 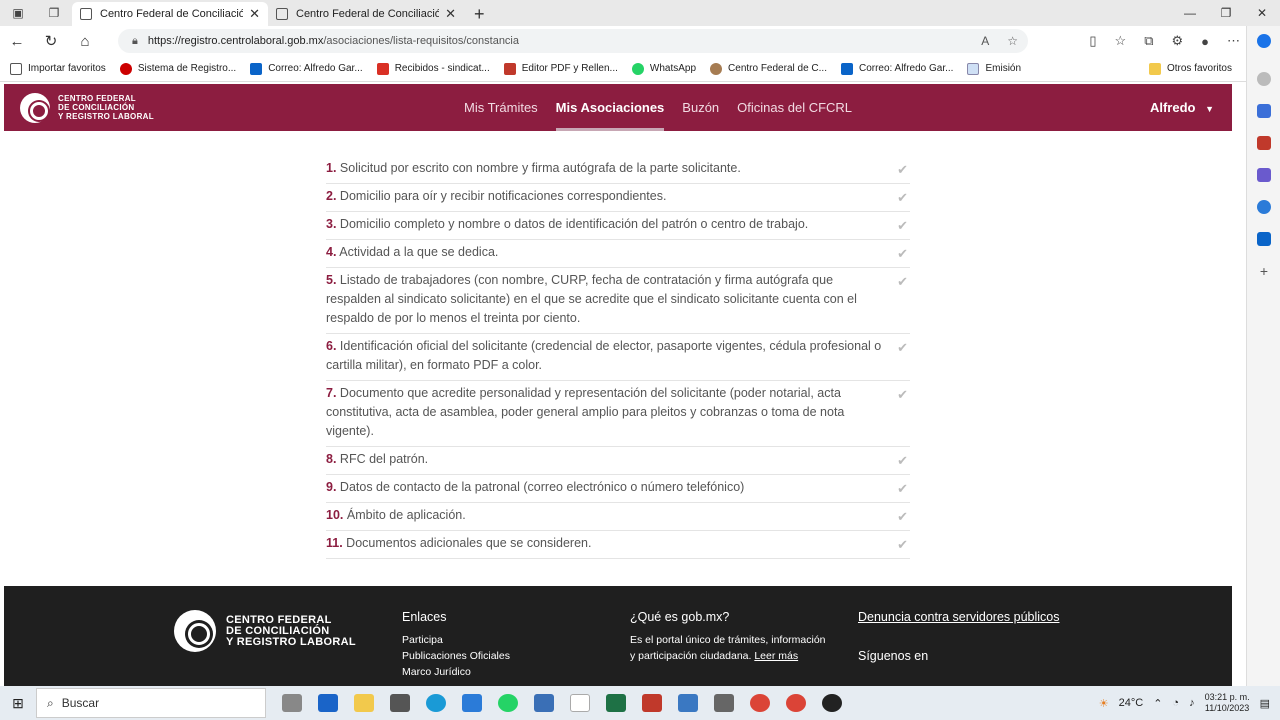 What do you see at coordinates (794, 107) in the screenshot?
I see `nav-oficinas: Oficinas del CFCRL` at bounding box center [794, 107].